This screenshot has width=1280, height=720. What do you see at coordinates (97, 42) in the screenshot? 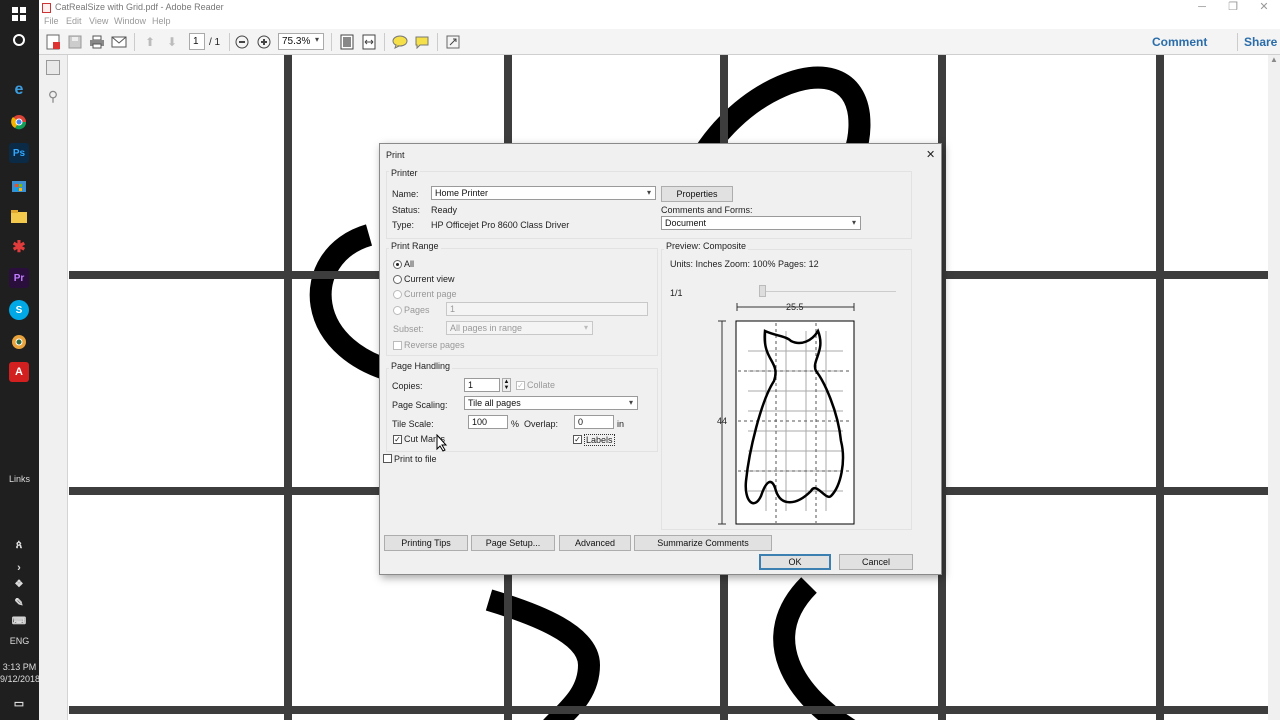
I see `print-icon` at bounding box center [97, 42].